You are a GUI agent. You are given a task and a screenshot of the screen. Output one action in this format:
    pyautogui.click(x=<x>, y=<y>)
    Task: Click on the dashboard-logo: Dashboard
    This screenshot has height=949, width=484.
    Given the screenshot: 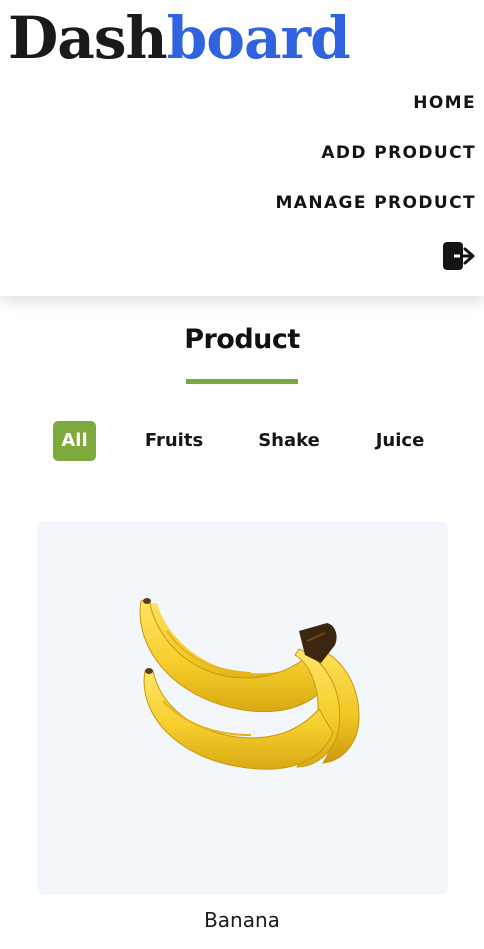 What is the action you would take?
    pyautogui.click(x=179, y=38)
    